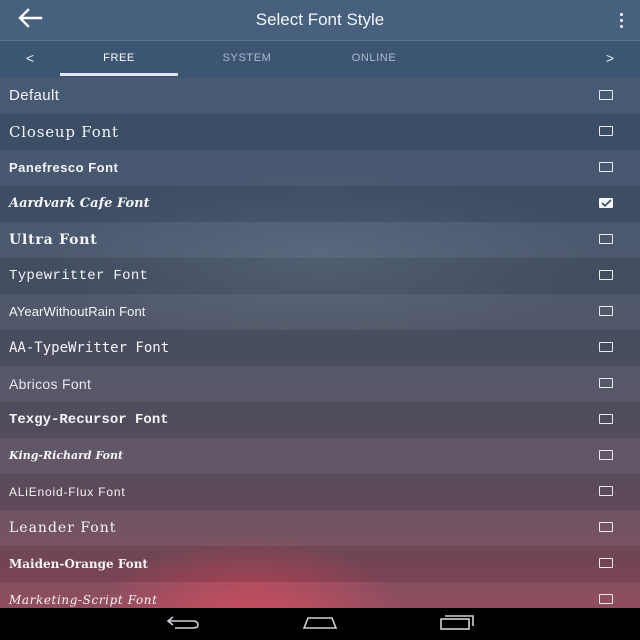 The width and height of the screenshot is (640, 640). I want to click on system-nav-bar, so click(320, 624).